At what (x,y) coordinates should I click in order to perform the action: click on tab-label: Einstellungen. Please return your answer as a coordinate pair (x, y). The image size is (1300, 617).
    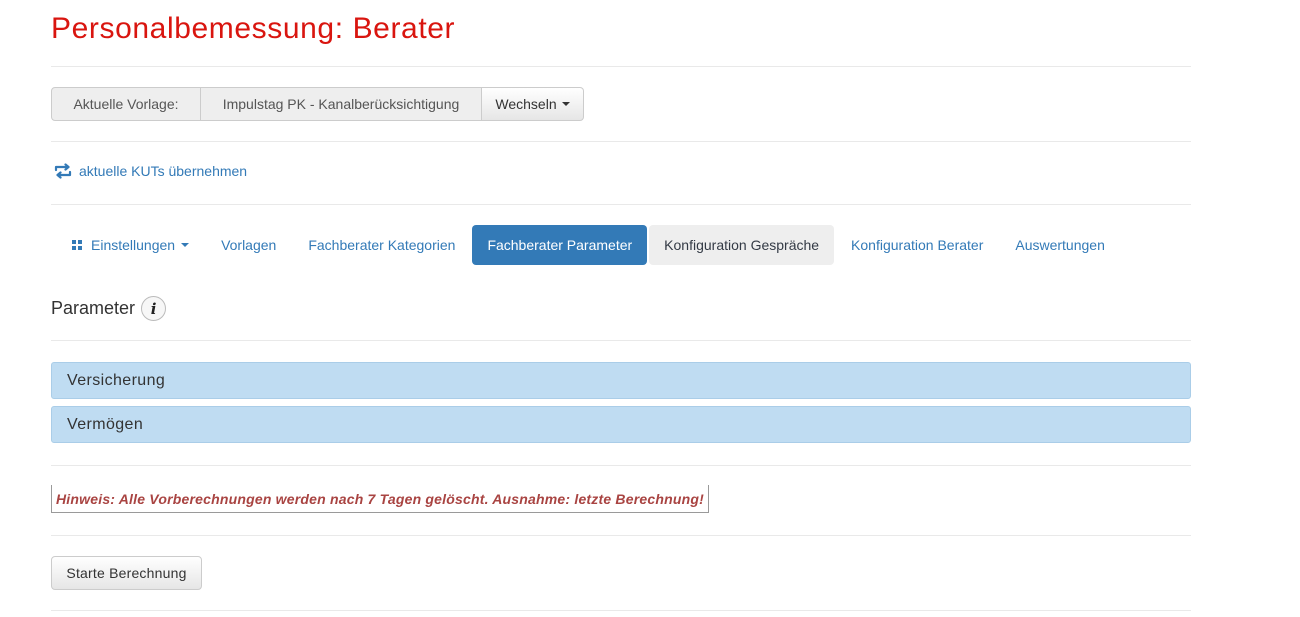
    Looking at the image, I should click on (133, 245).